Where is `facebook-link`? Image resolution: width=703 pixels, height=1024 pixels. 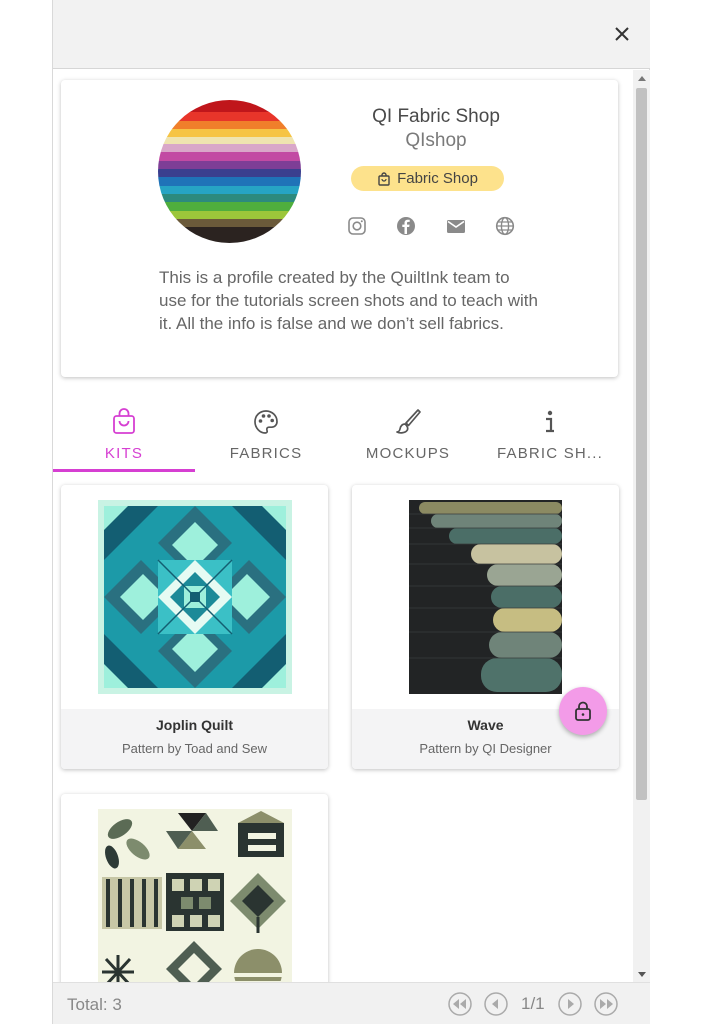 facebook-link is located at coordinates (406, 226).